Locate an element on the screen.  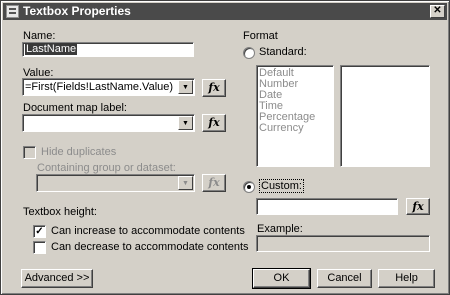
dialog-title: Textbox Properties is located at coordinates (77, 11).